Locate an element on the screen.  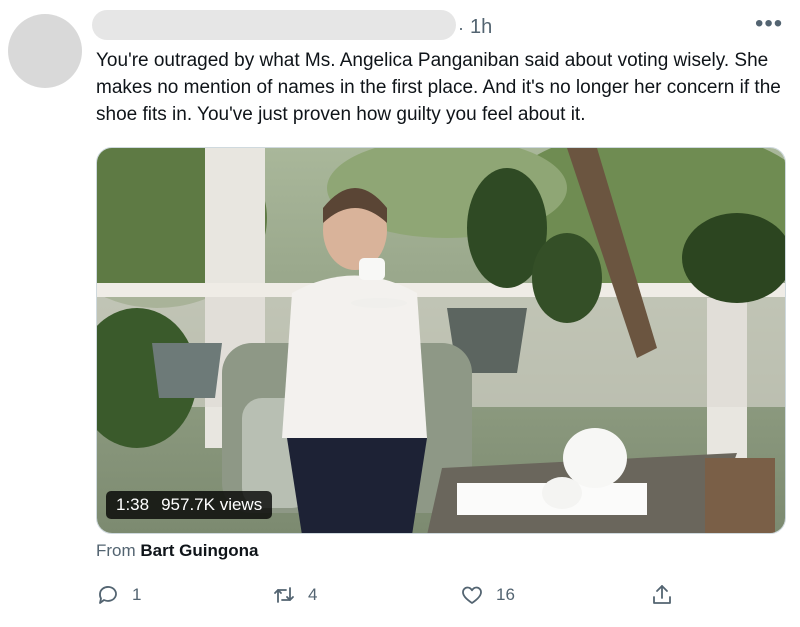
video-info-badge: 1:38 957.7K views is located at coordinates (189, 505).